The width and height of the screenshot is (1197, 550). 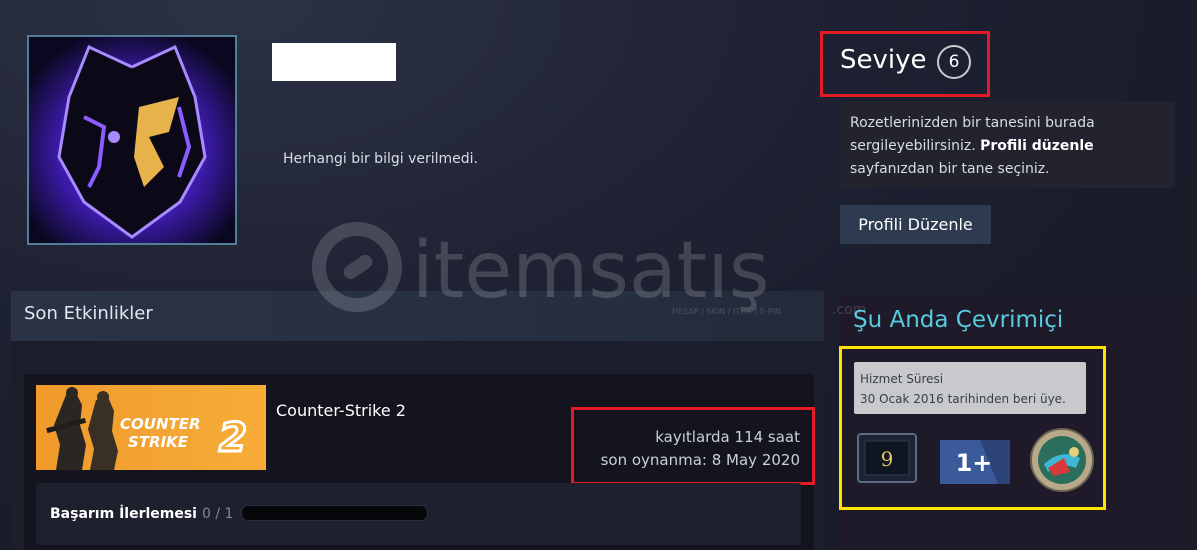 I want to click on wolf-avatar-icon, so click(x=132, y=140).